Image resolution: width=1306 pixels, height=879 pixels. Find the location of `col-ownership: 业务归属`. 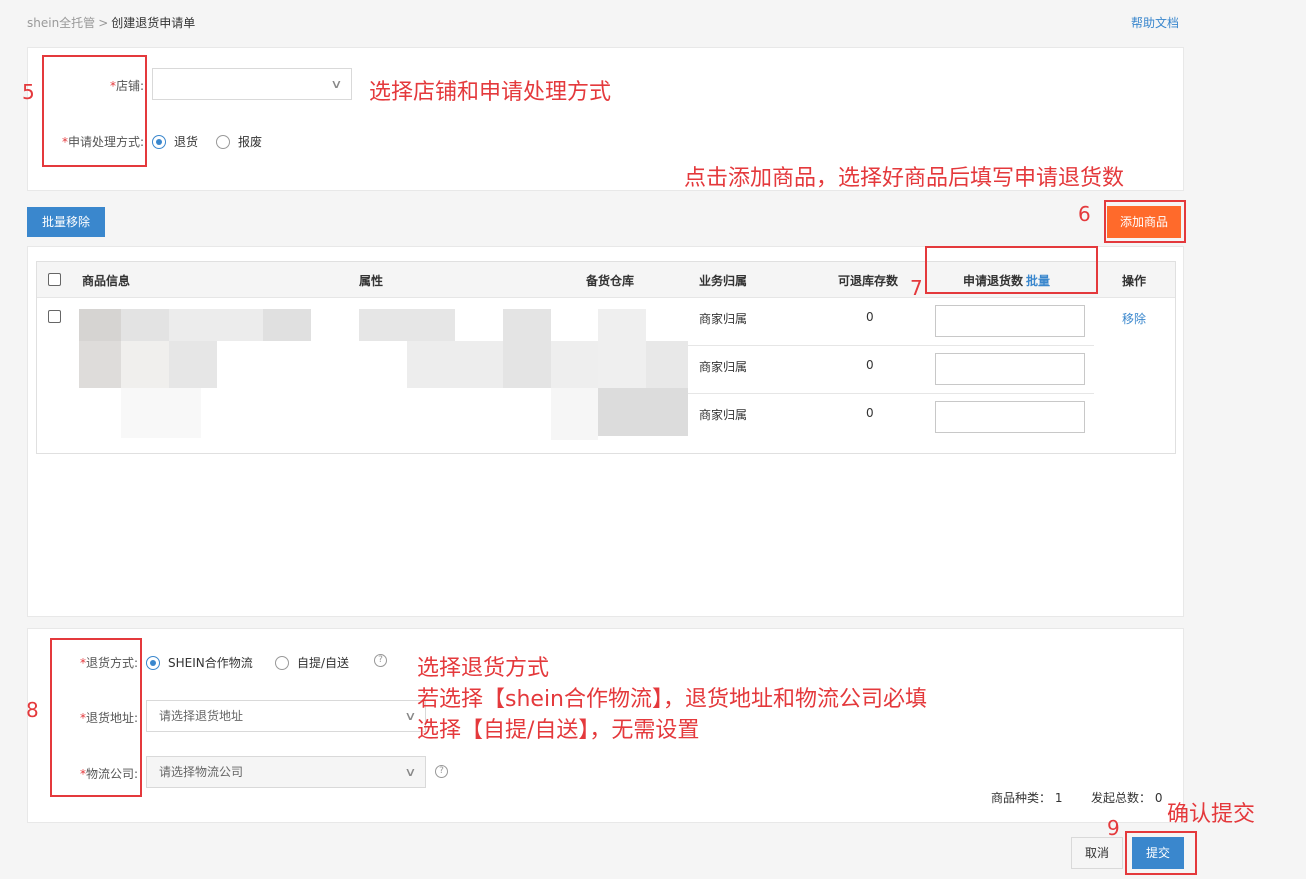

col-ownership: 业务归属 is located at coordinates (723, 281).